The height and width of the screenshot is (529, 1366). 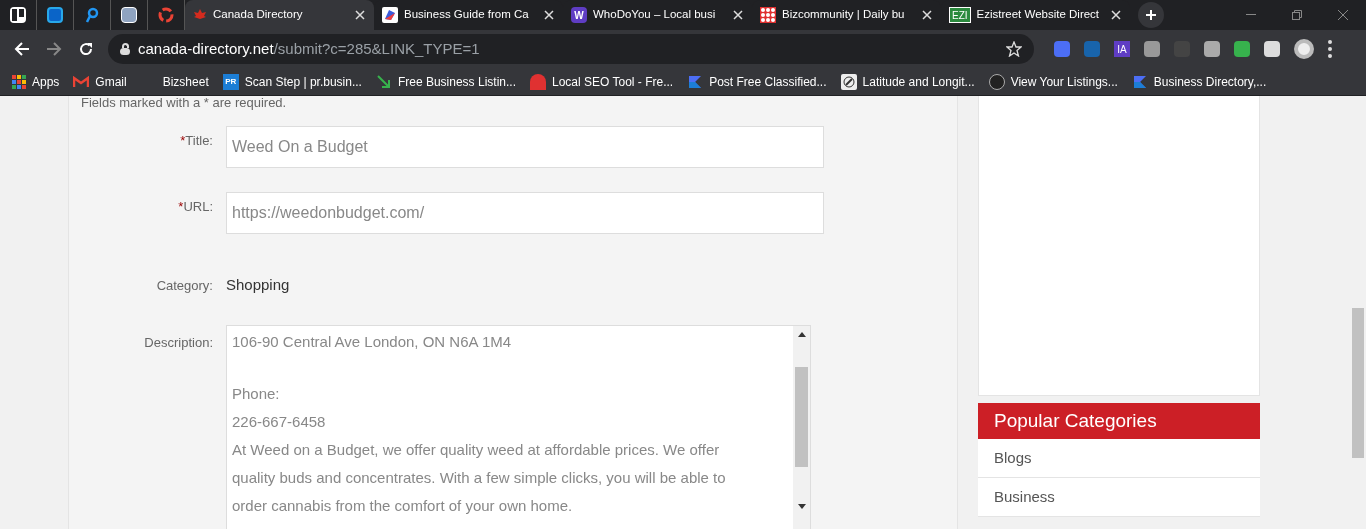 What do you see at coordinates (230, 81) in the screenshot?
I see `pr-icon: PR` at bounding box center [230, 81].